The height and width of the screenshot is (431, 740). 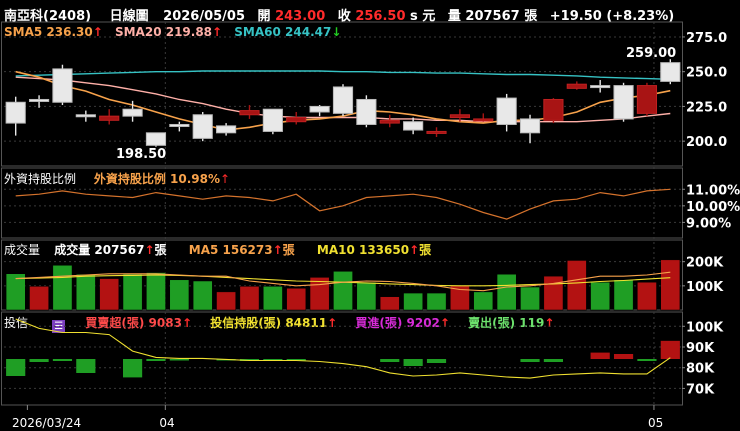 What do you see at coordinates (343, 75) in the screenshot?
I see `sma60-line` at bounding box center [343, 75].